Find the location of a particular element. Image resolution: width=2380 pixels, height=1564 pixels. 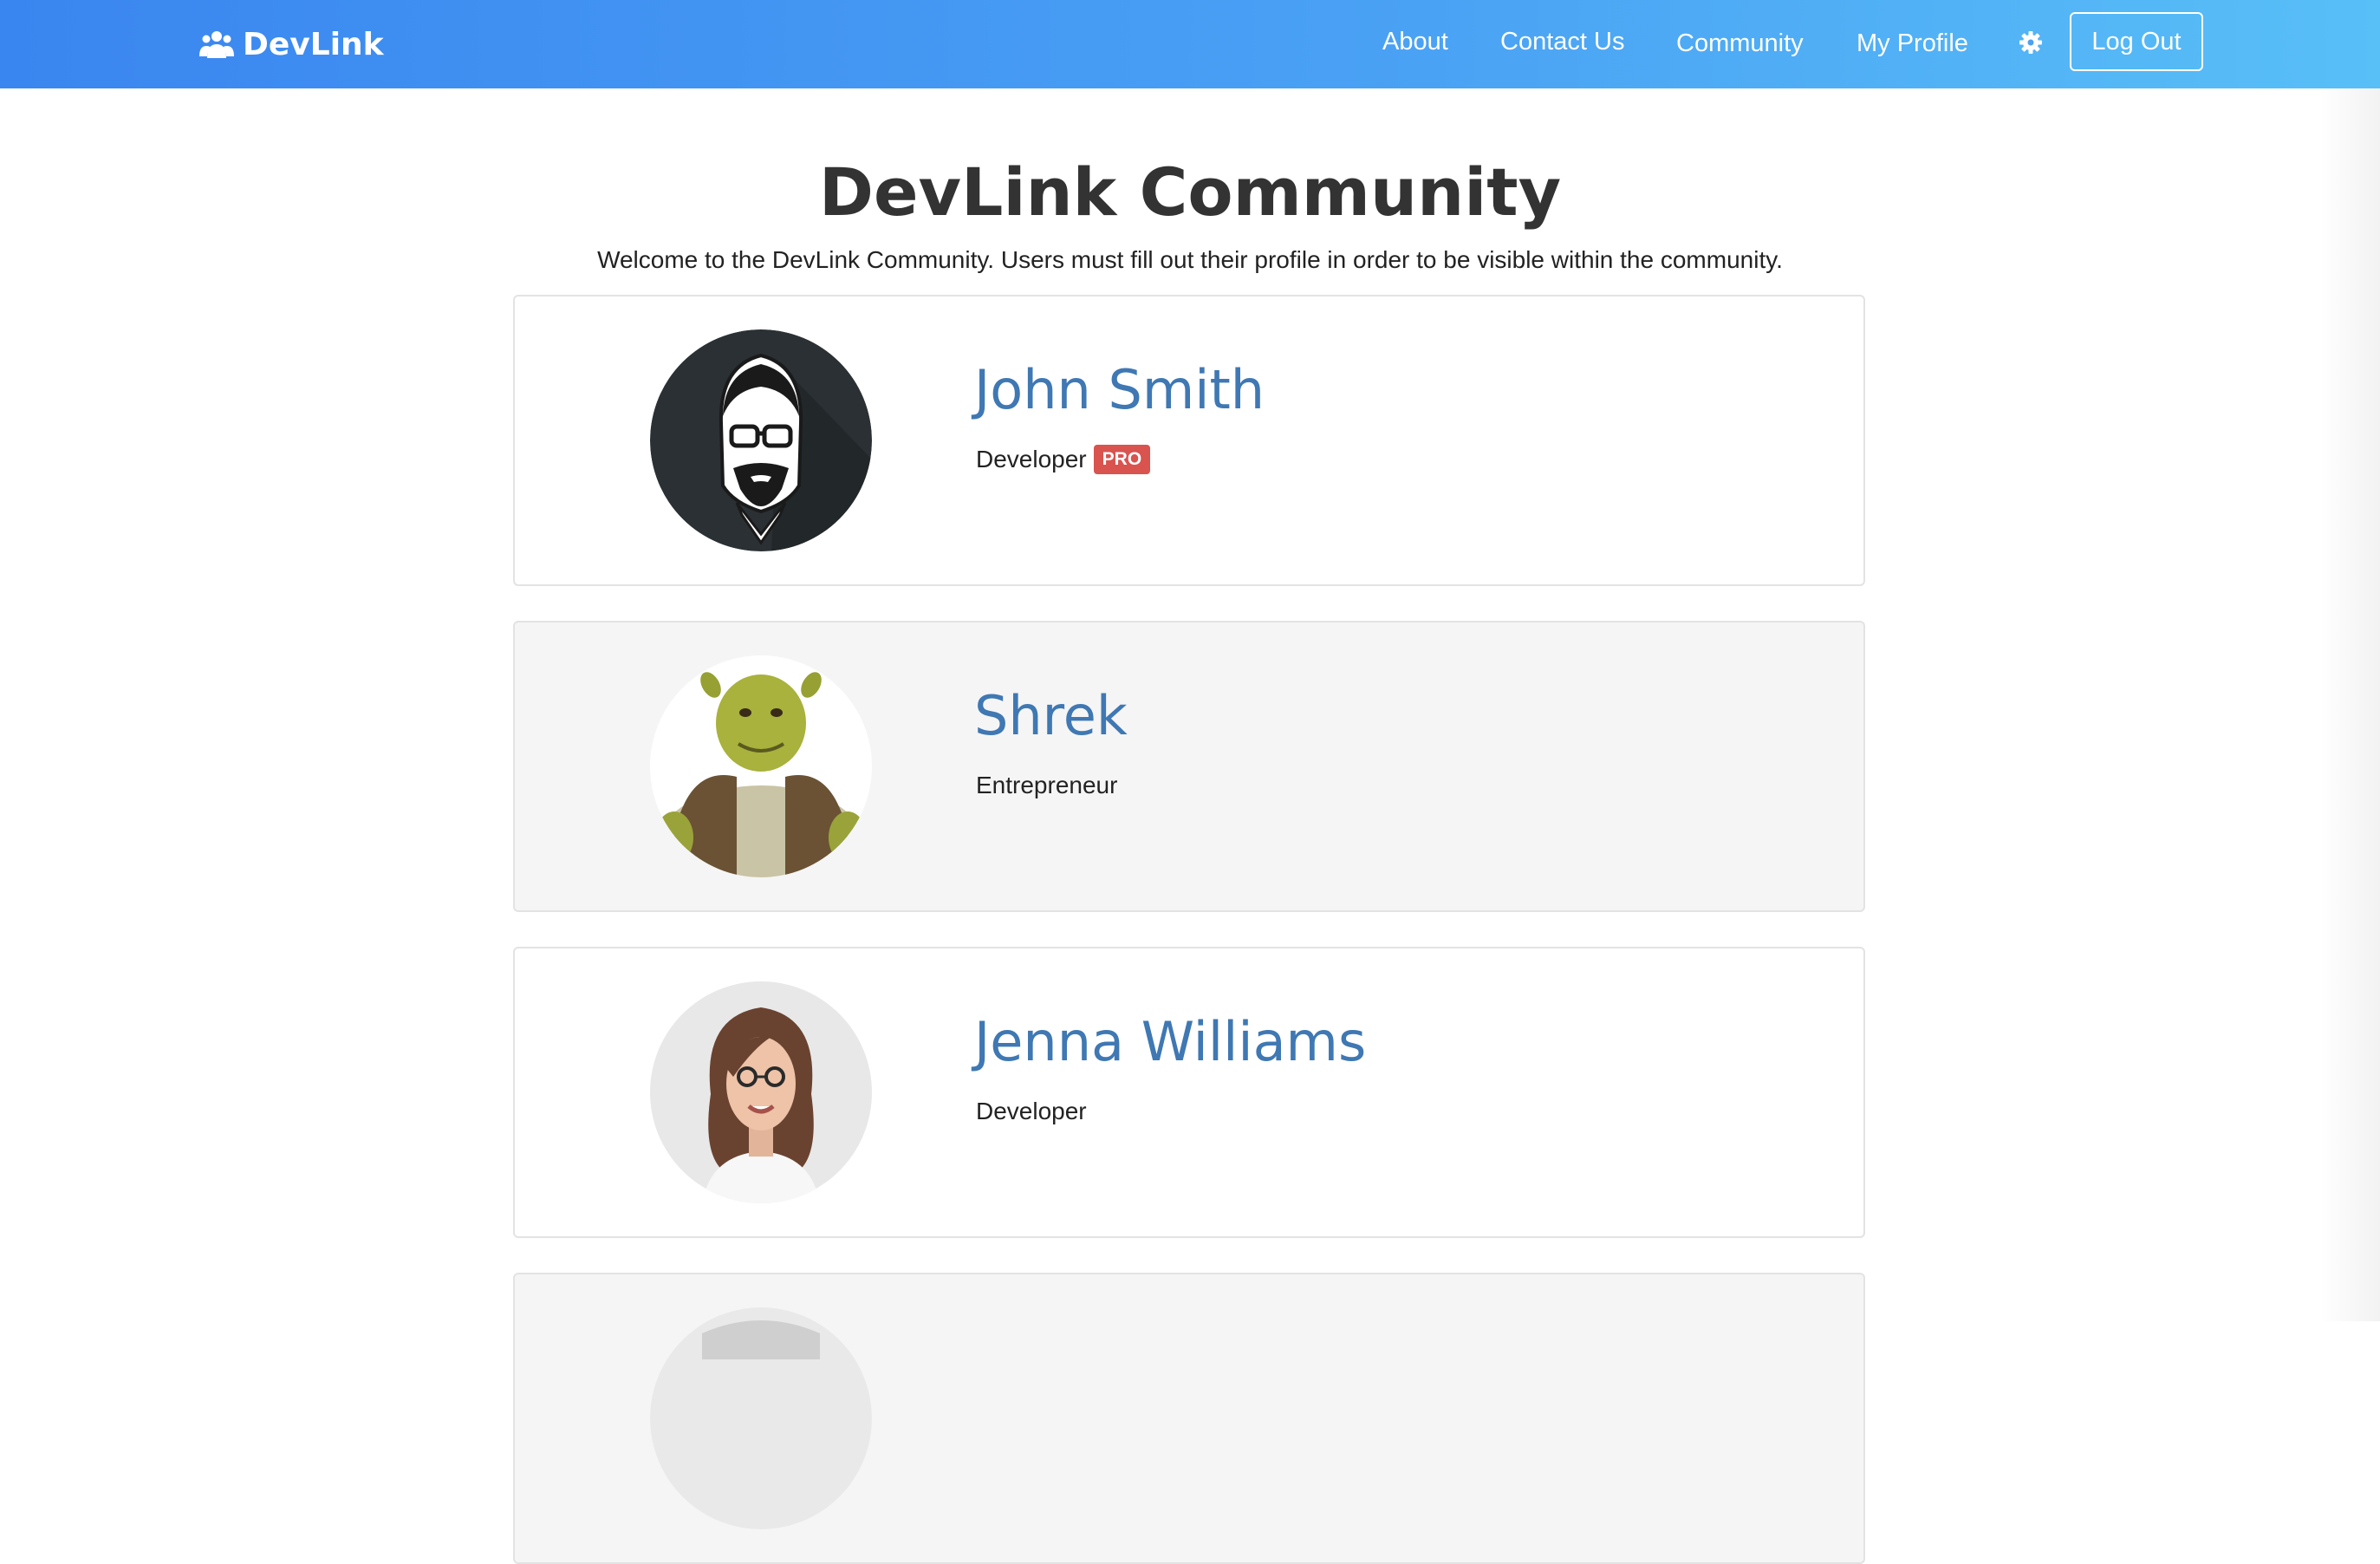

profile-role: Developer is located at coordinates (1031, 1111).